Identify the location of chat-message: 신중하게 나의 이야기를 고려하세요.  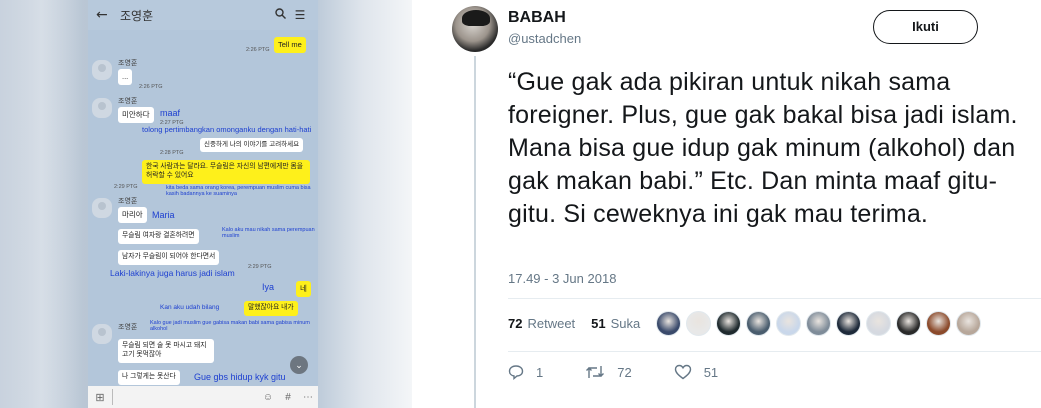
(252, 145).